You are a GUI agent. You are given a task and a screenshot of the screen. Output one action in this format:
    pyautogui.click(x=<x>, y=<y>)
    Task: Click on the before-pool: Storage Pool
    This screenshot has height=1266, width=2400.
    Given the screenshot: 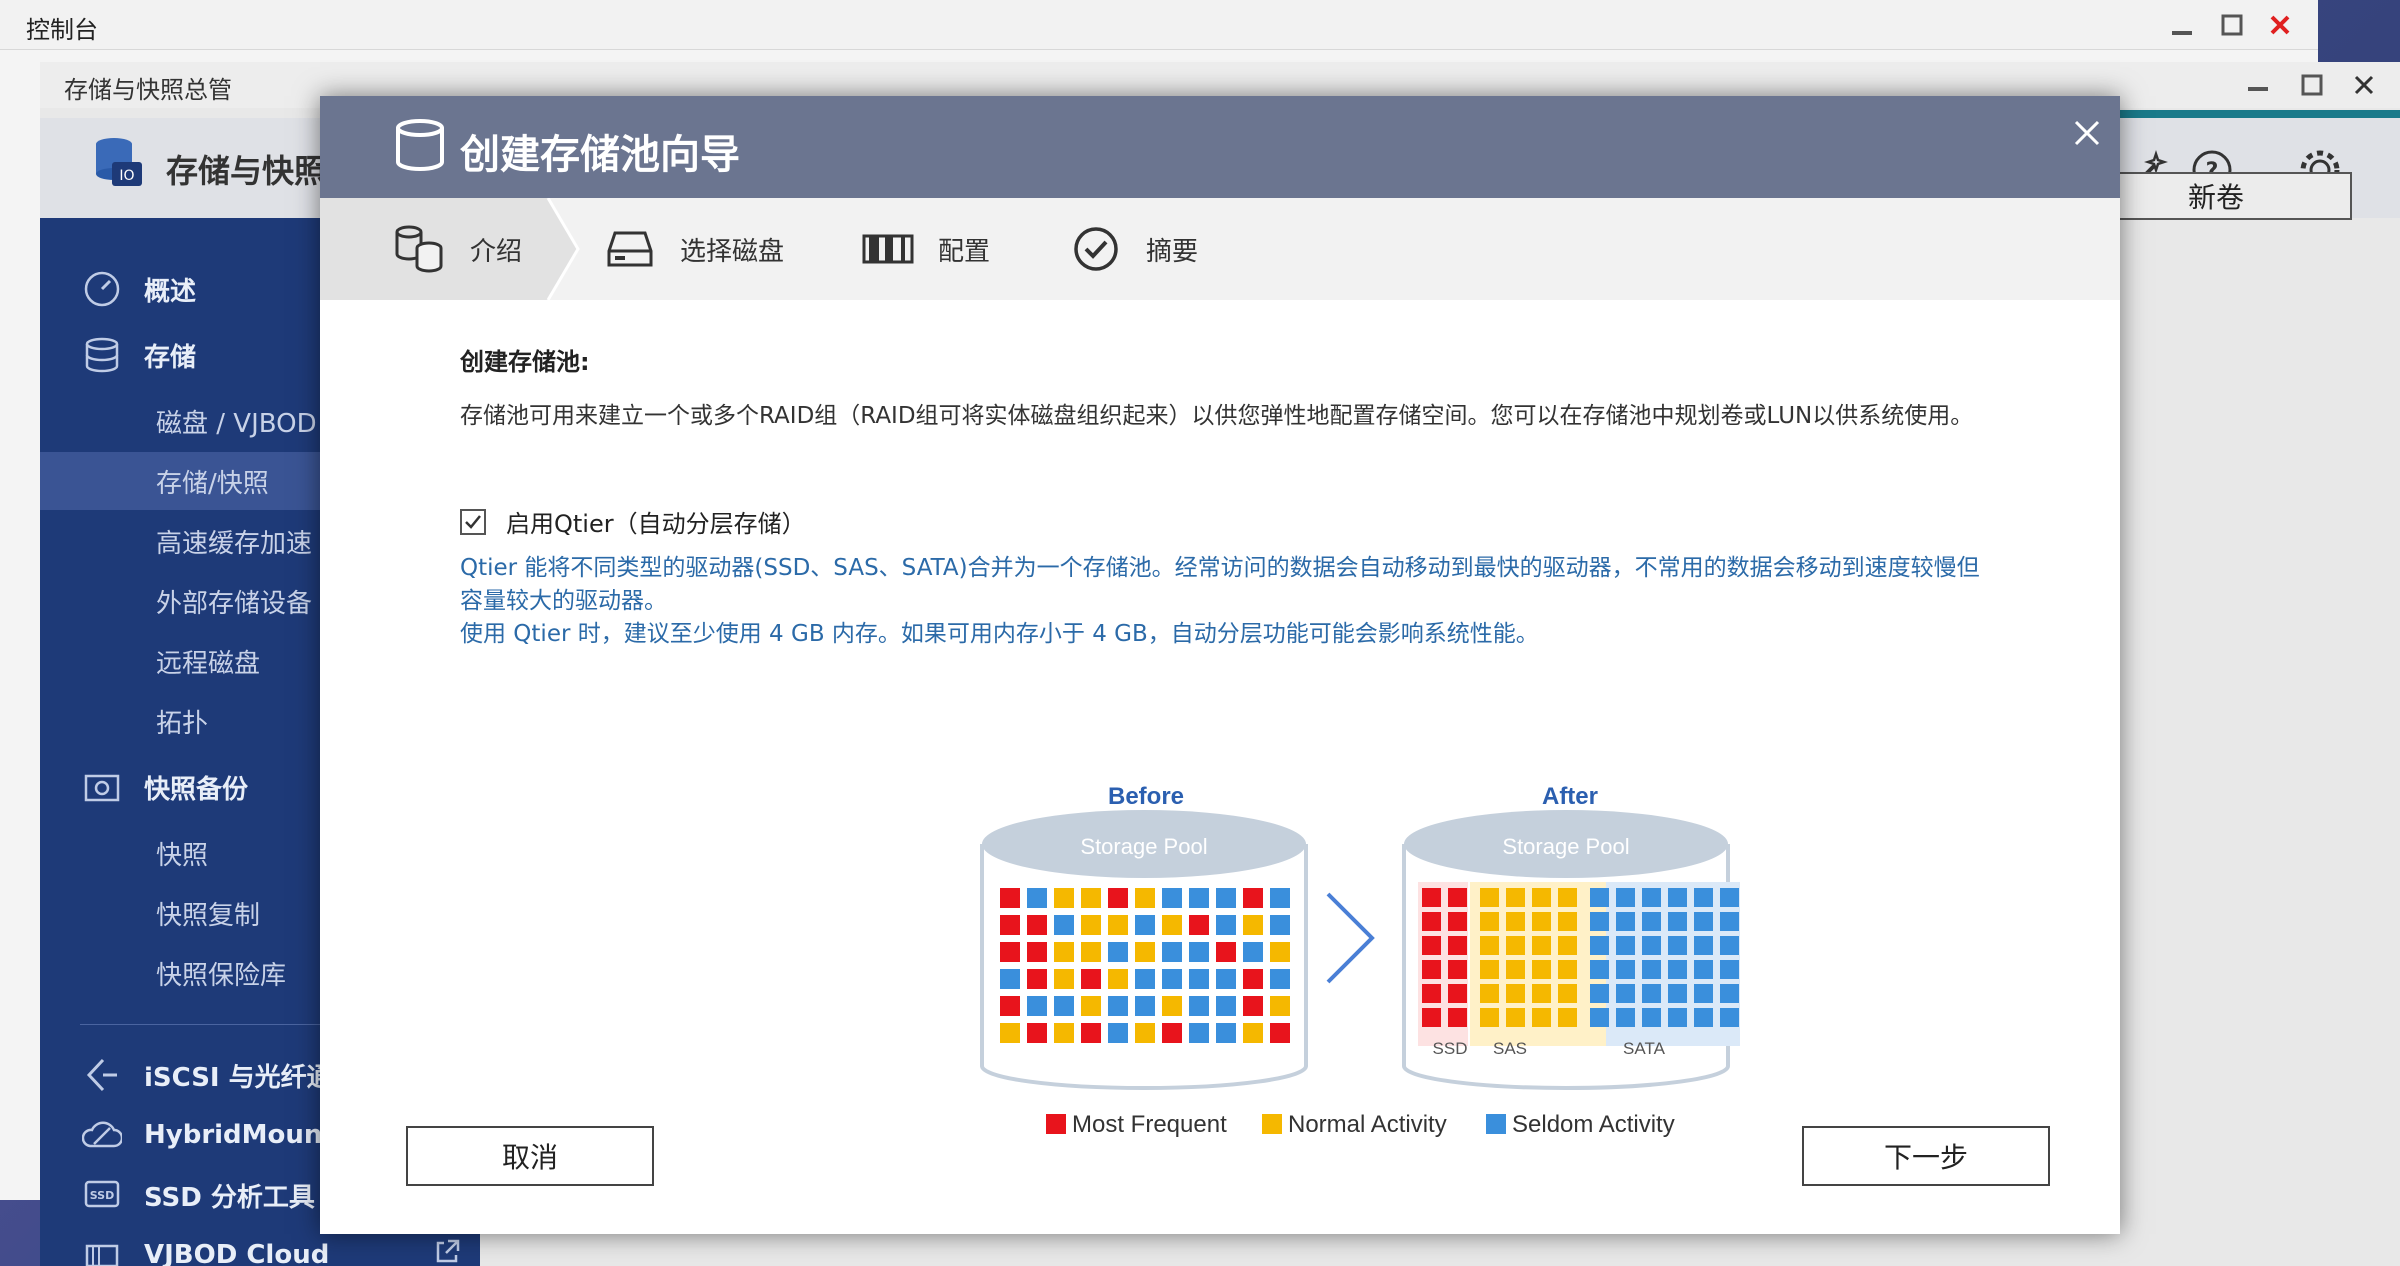 What is the action you would take?
    pyautogui.click(x=1144, y=950)
    